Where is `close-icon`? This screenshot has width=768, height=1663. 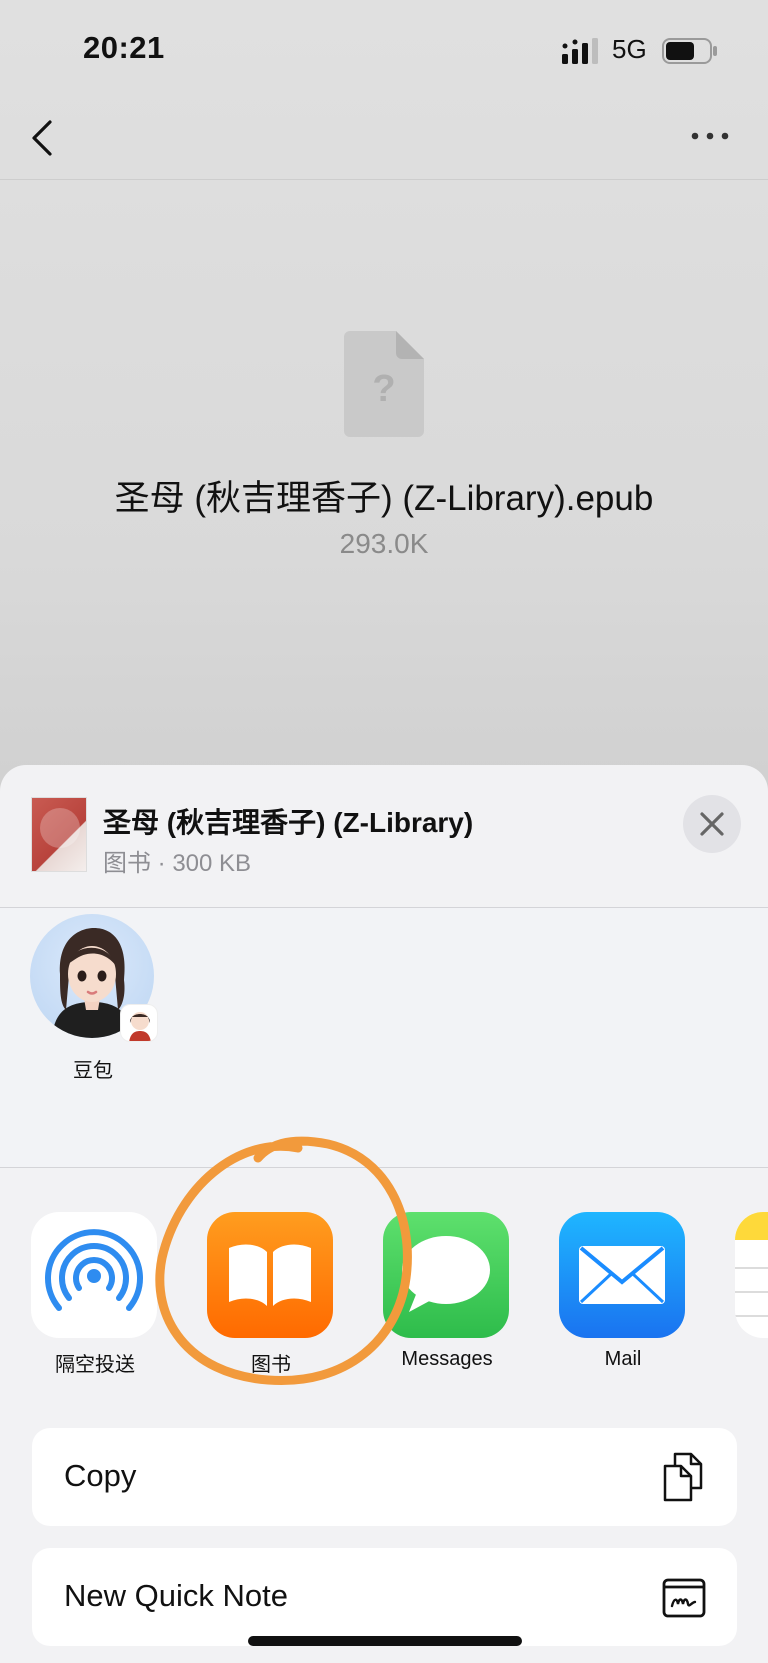 close-icon is located at coordinates (712, 824).